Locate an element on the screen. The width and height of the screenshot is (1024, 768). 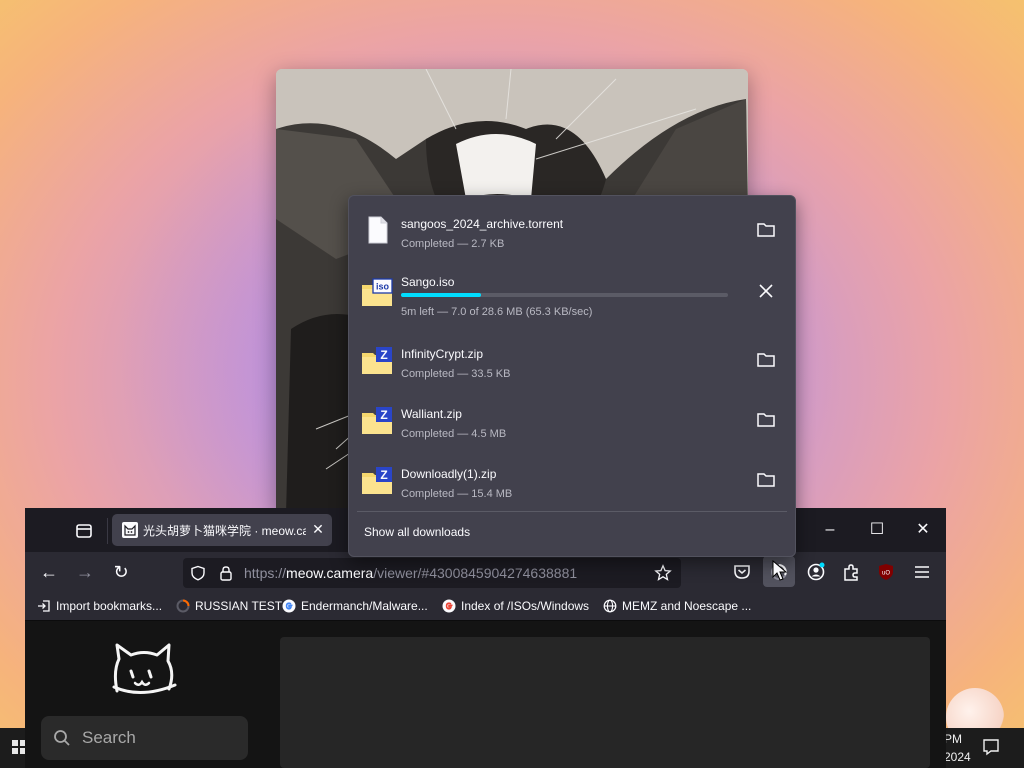
iso-folder-icon: iso is located at coordinates (377, 292).